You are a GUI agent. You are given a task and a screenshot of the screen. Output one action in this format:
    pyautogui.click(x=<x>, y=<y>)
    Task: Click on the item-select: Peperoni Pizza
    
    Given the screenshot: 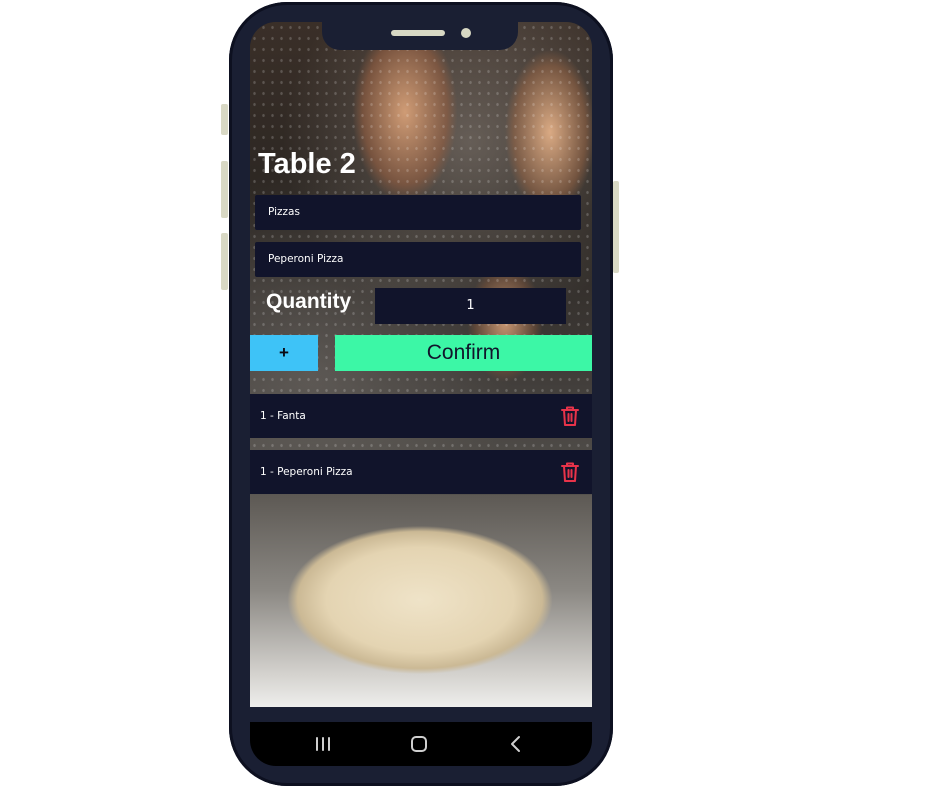 What is the action you would take?
    pyautogui.click(x=418, y=259)
    